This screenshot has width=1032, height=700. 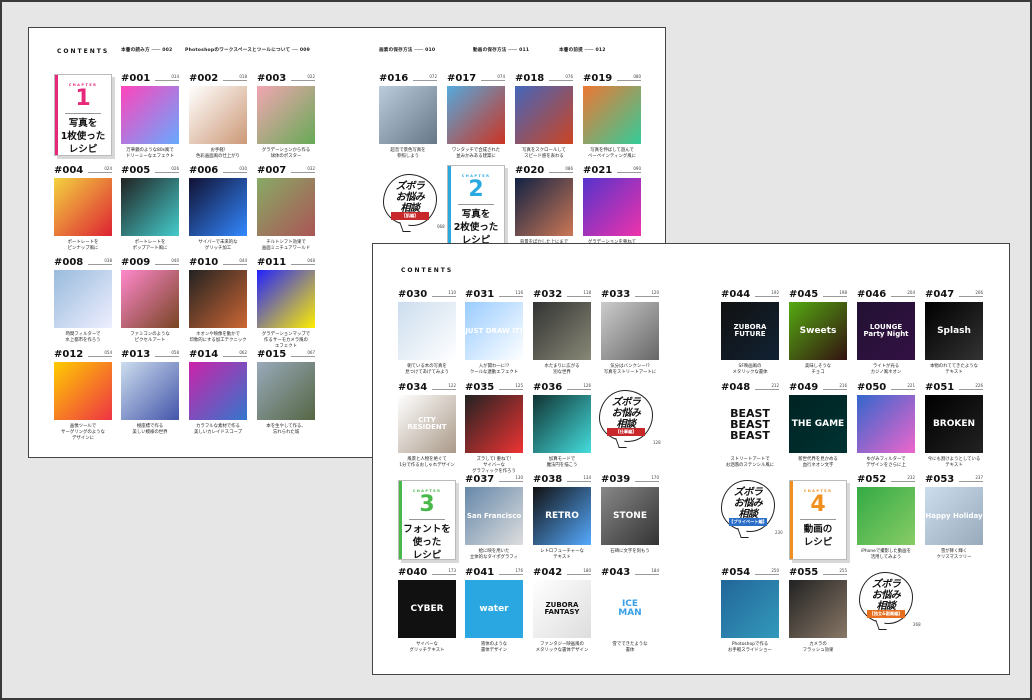 I want to click on recipe-item: #051 226 BROKEN 今にも割けようとしている テキスト, so click(x=954, y=425).